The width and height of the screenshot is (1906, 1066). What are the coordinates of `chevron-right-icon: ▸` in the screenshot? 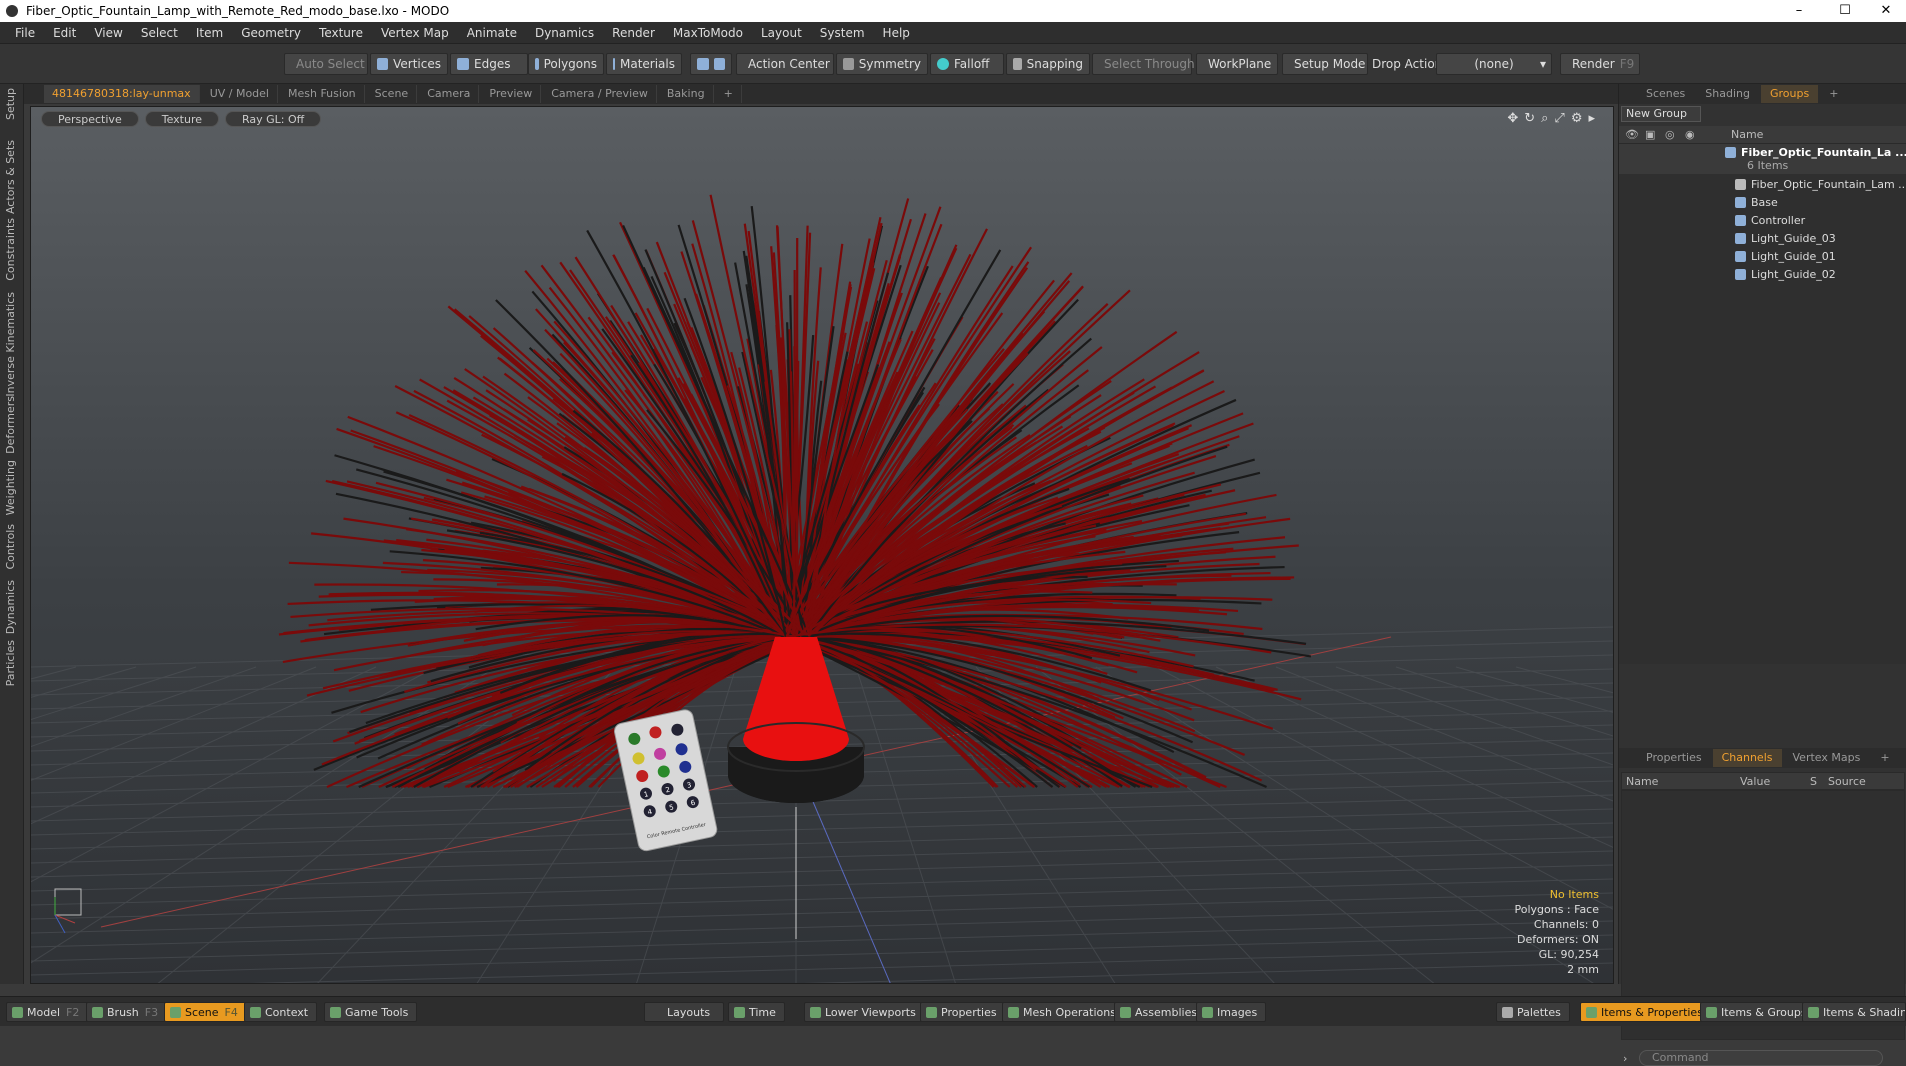 It's located at (1591, 118).